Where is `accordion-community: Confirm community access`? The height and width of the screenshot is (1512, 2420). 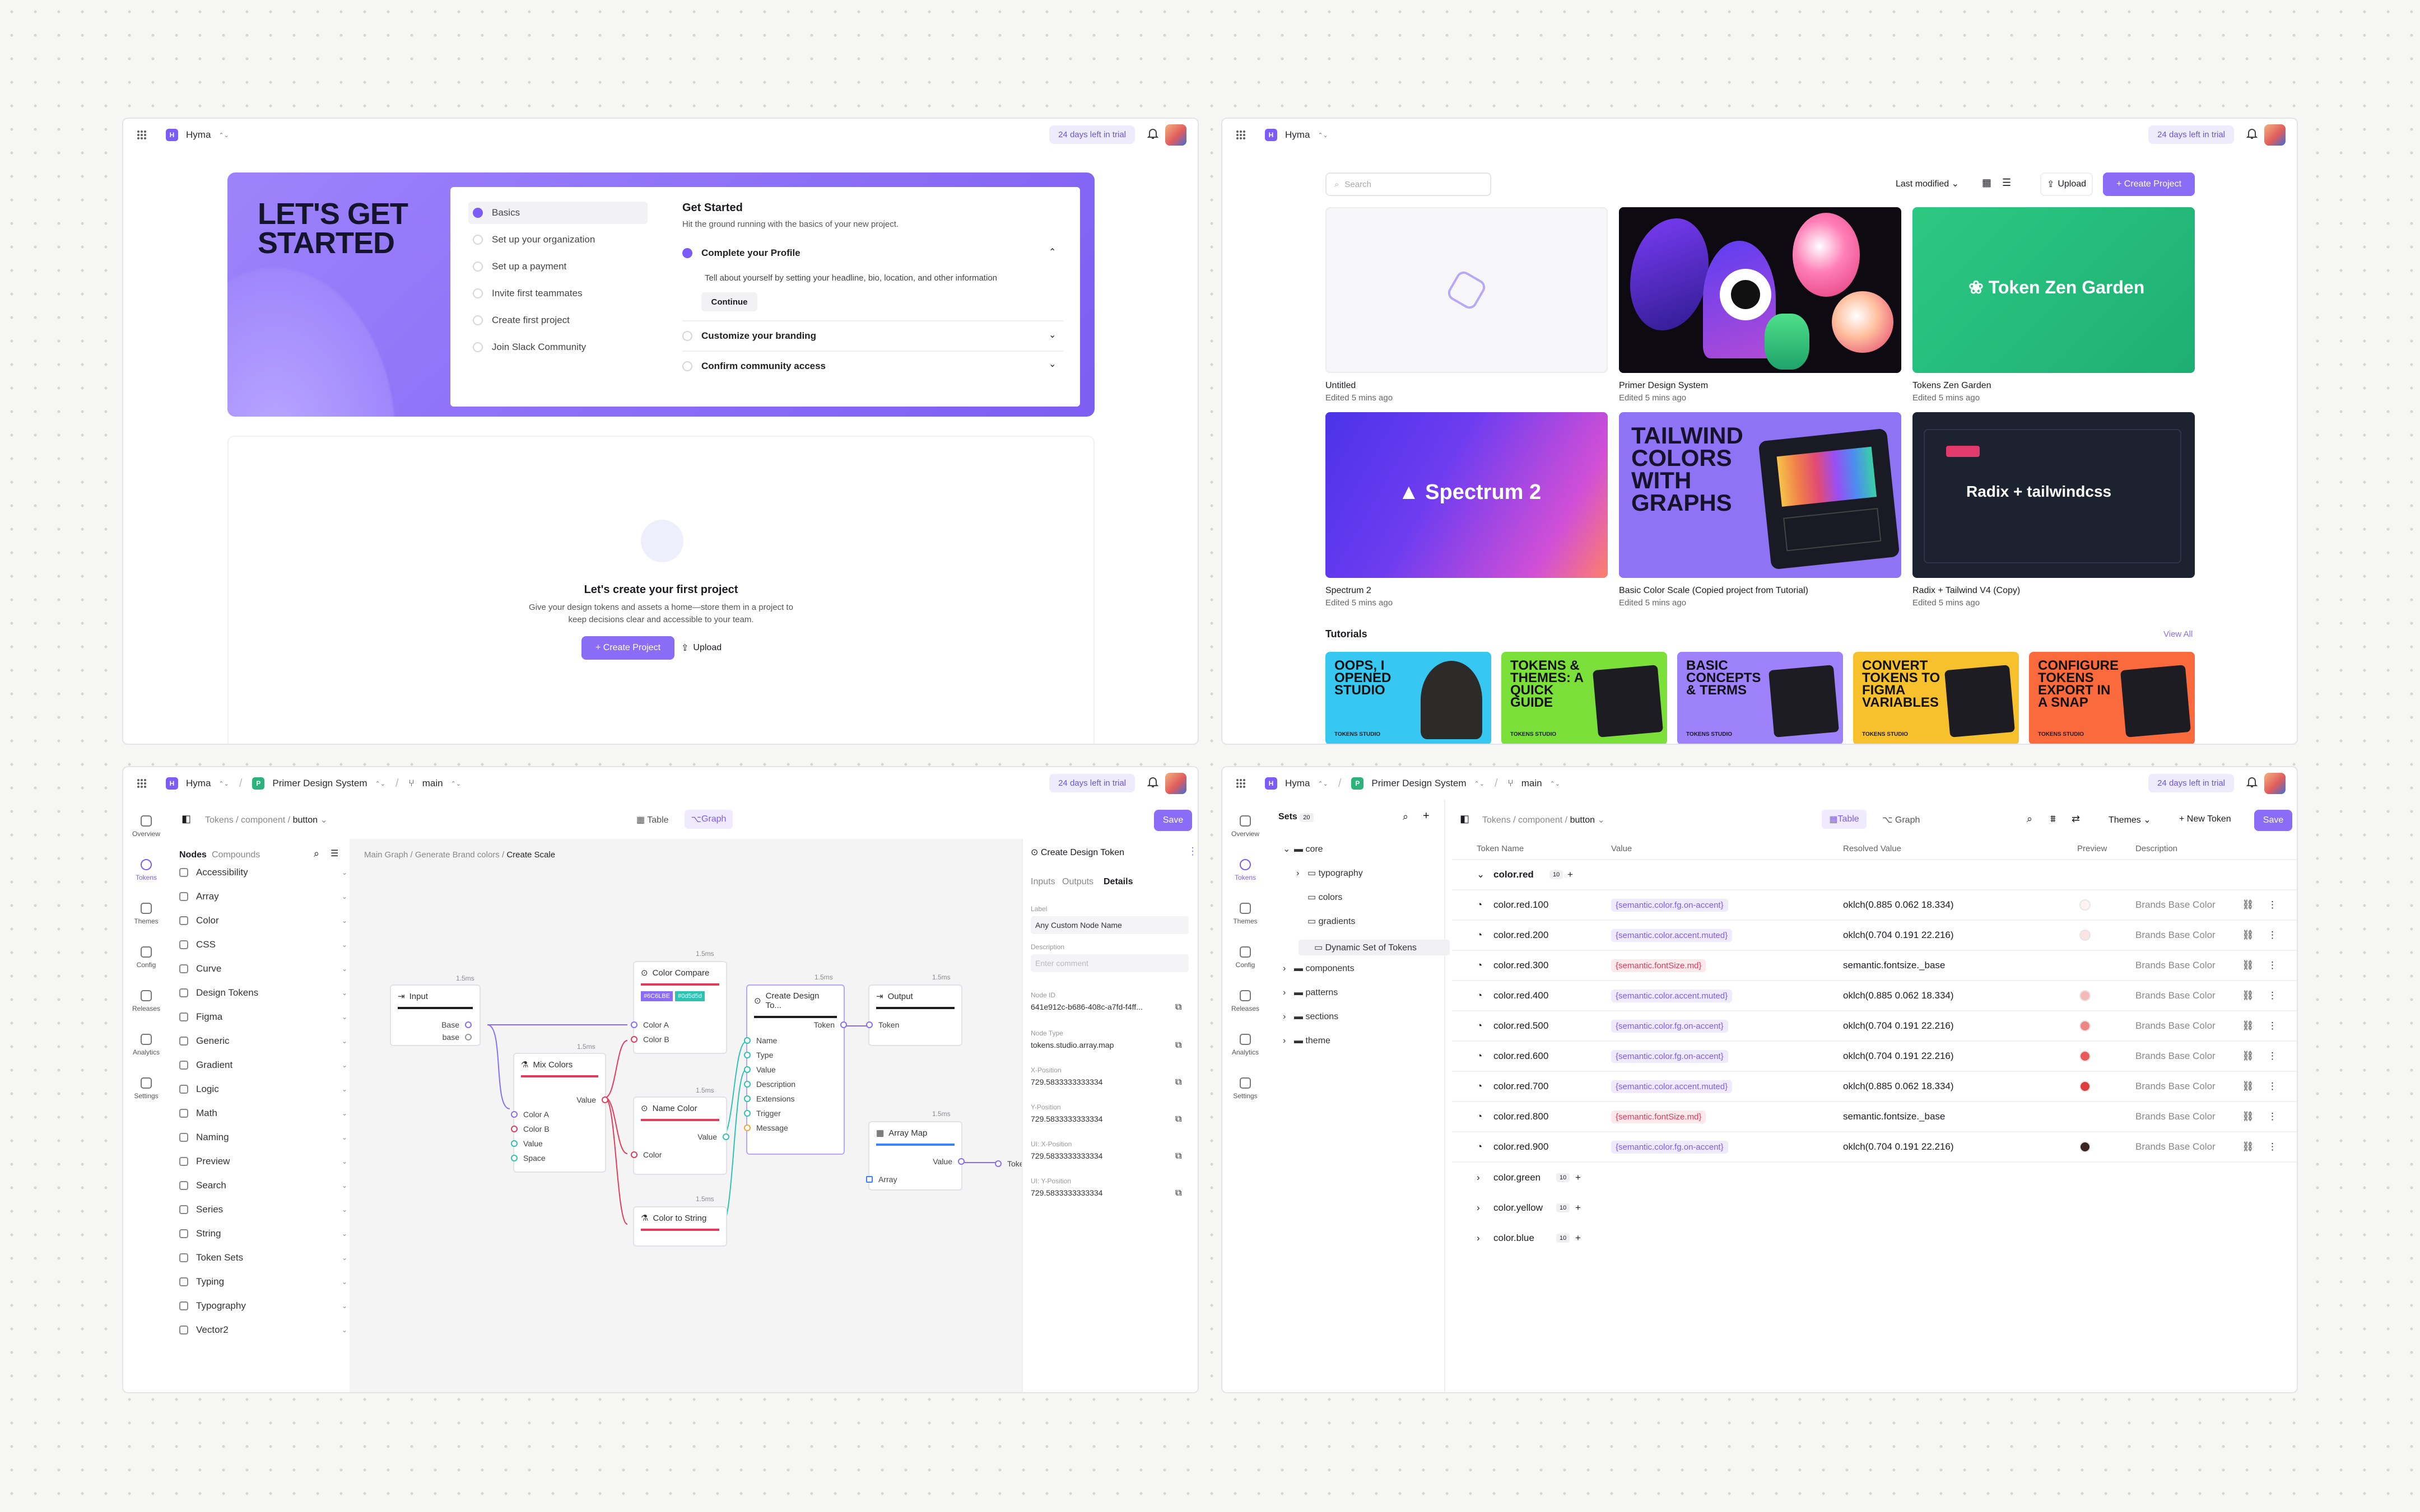
accordion-community: Confirm community access is located at coordinates (754, 367).